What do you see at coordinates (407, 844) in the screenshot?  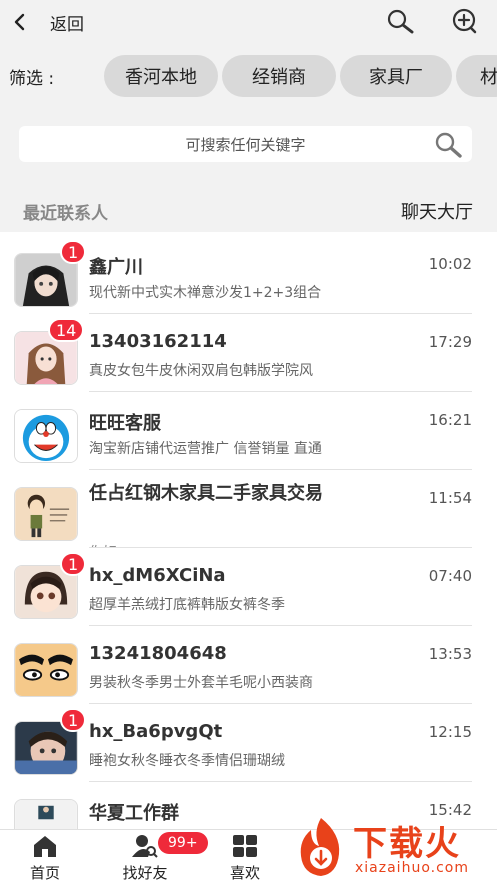 I see `watermark-text: 下载火` at bounding box center [407, 844].